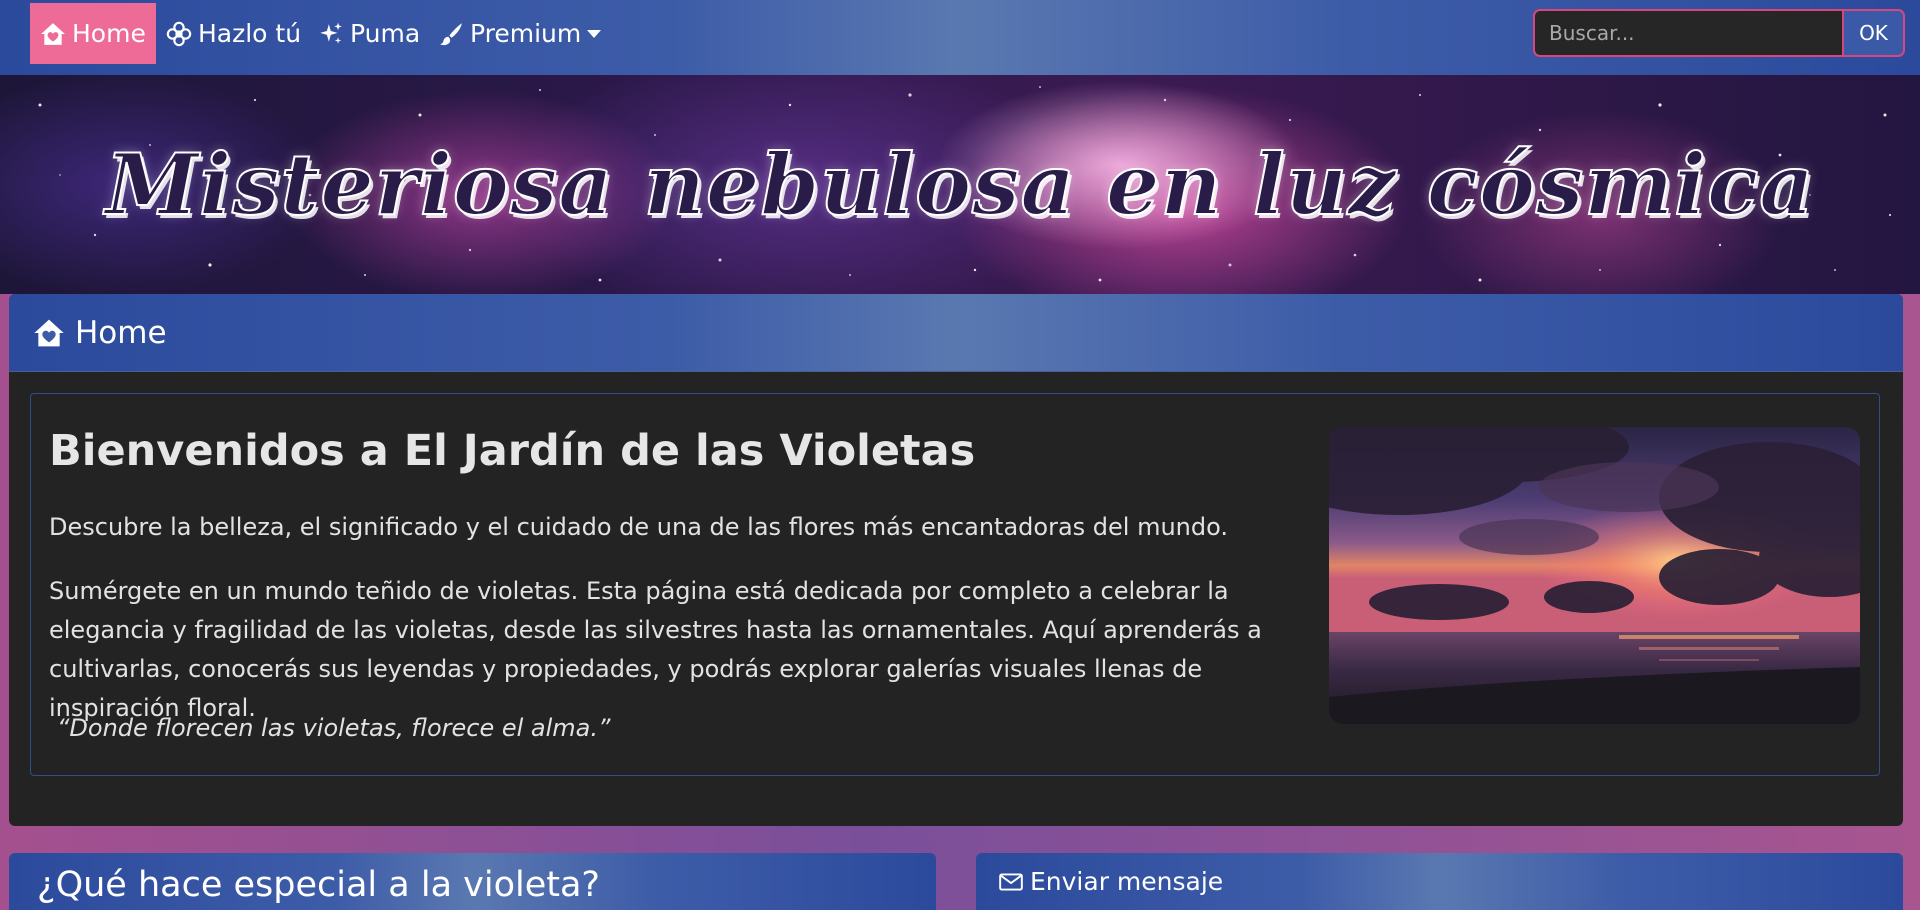 This screenshot has height=910, width=1920. What do you see at coordinates (319, 885) in the screenshot?
I see `special-violet-title: ¿Qué hace especial a la violeta?` at bounding box center [319, 885].